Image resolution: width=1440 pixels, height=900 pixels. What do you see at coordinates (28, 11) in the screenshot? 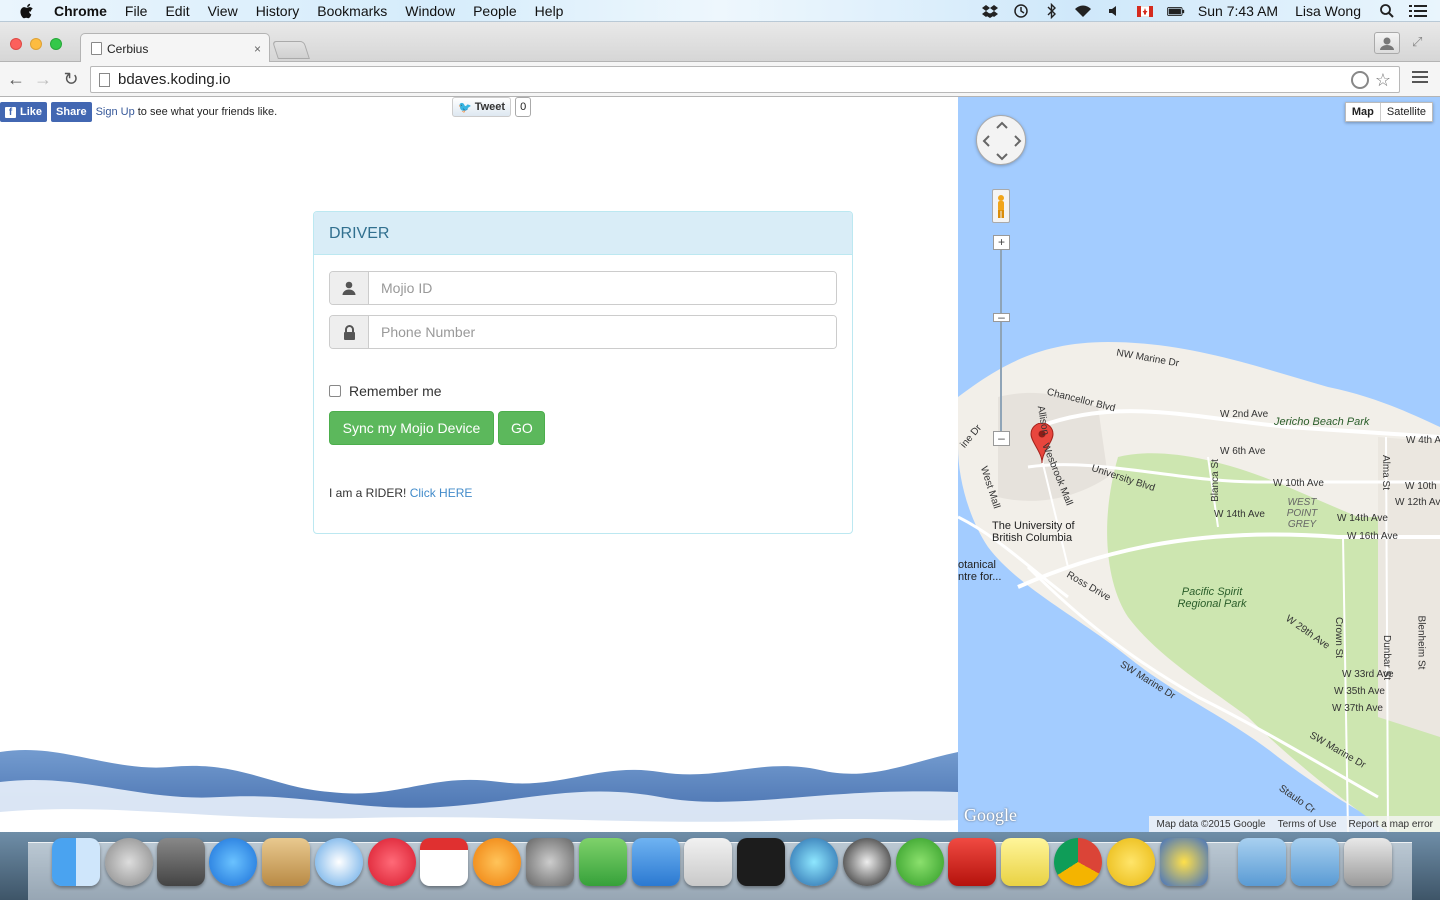
I see `apple-menu-icon` at bounding box center [28, 11].